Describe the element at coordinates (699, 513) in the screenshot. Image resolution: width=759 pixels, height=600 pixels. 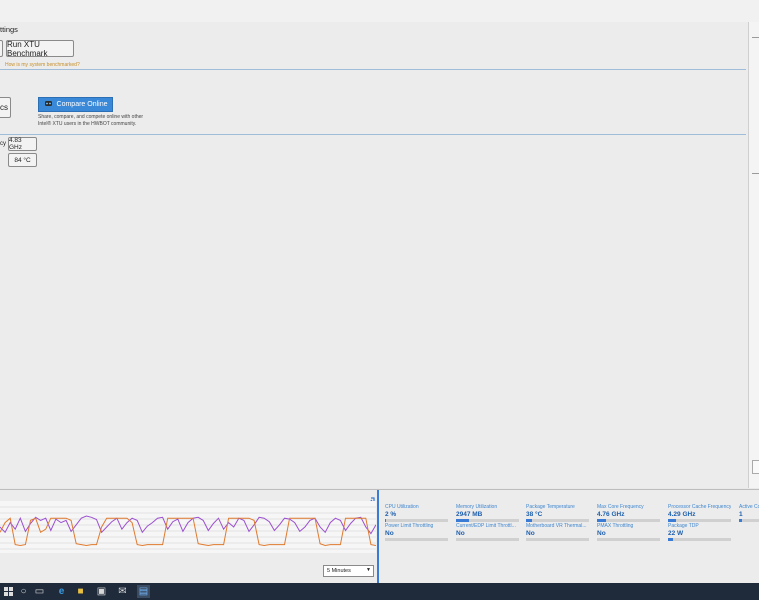
I see `metric-tile: Processor Cache Frequency 4.29 GHz` at that location.